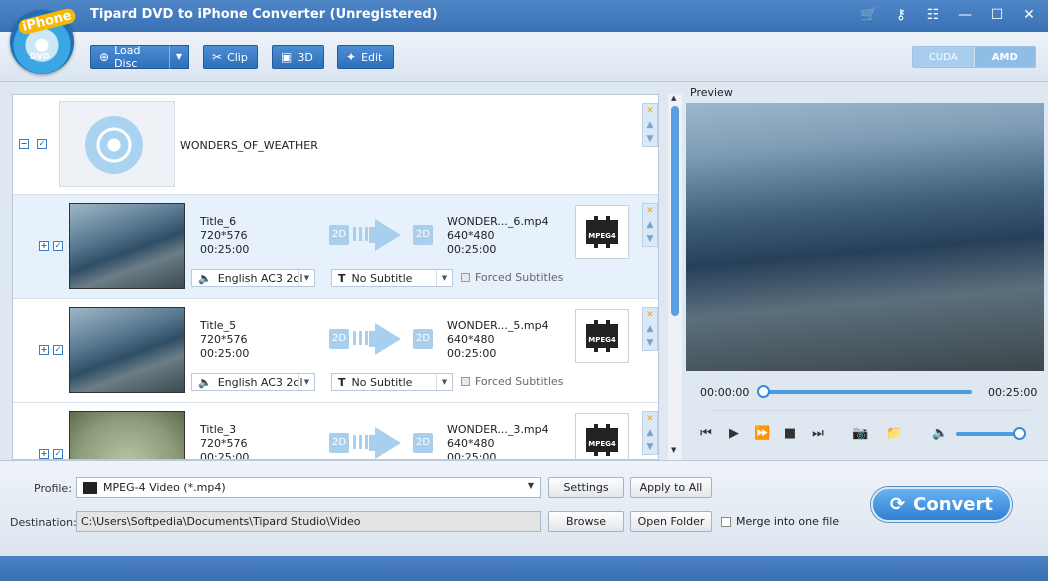 The width and height of the screenshot is (1048, 581). Describe the element at coordinates (1004, 57) in the screenshot. I see `amd-badge: AMD` at that location.